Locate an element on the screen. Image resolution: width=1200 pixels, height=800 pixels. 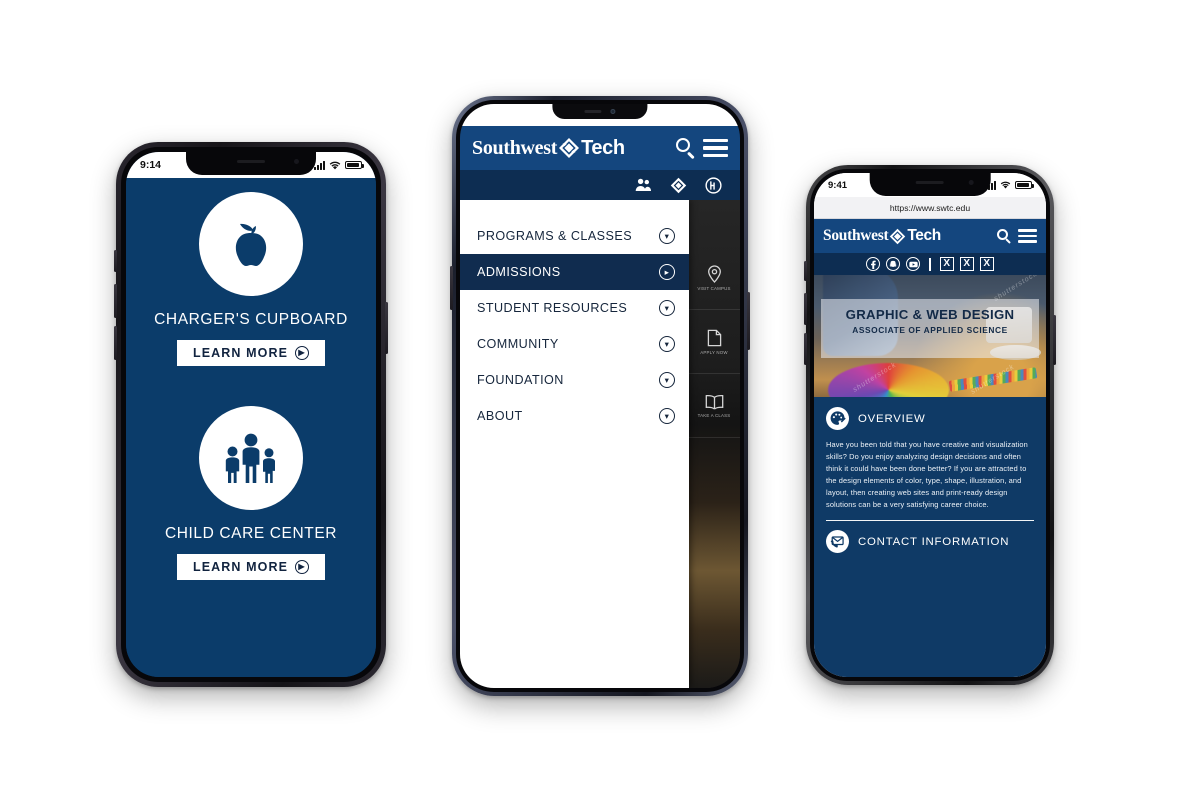
apple-icon-badge is located at coordinates (251, 244).